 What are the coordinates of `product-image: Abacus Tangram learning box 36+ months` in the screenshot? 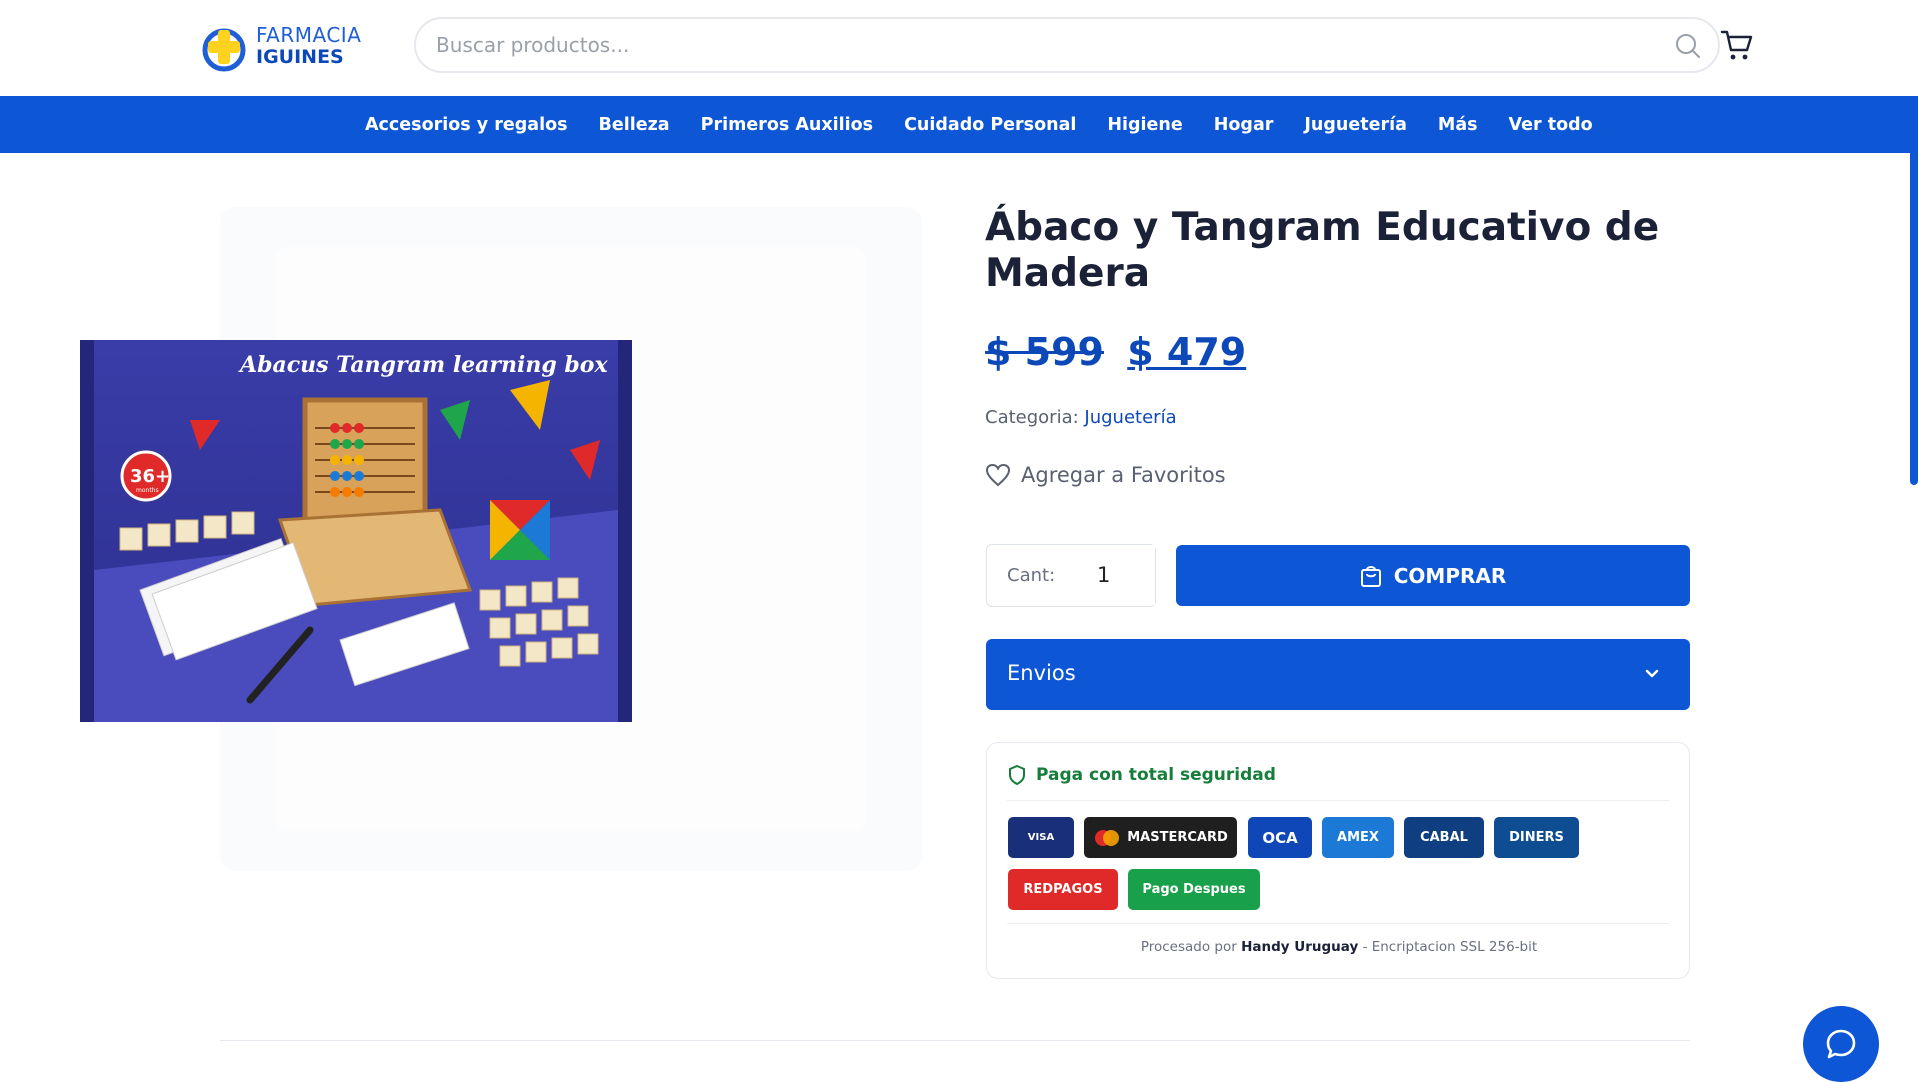 It's located at (356, 531).